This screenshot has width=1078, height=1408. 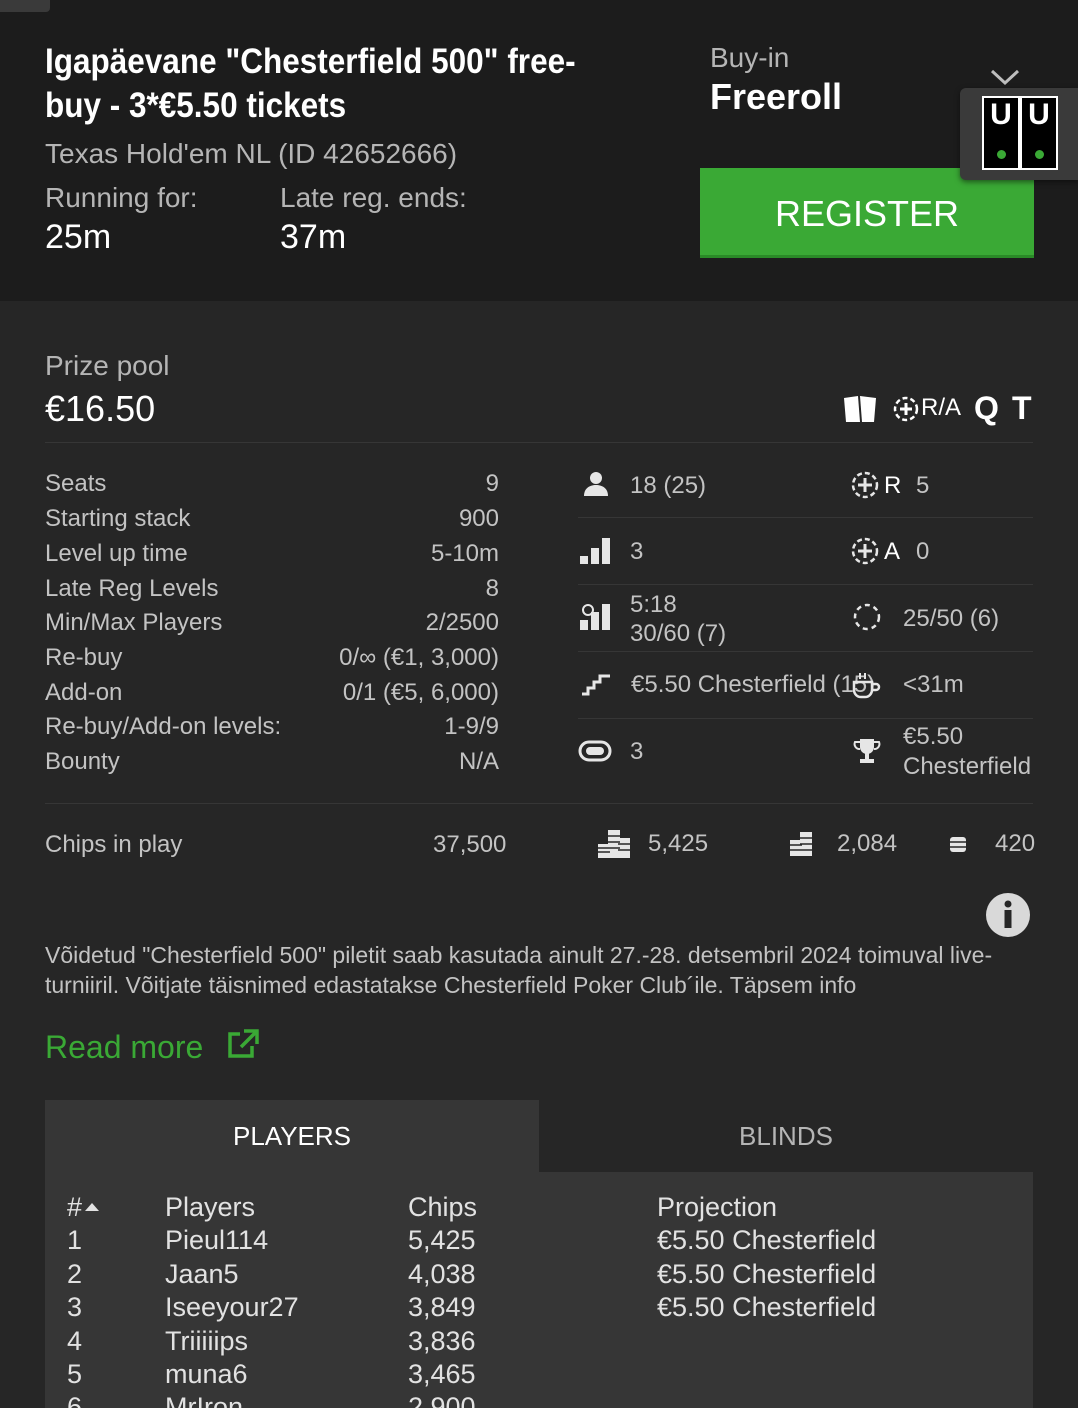 I want to click on next-break: <31m, so click(x=933, y=684).